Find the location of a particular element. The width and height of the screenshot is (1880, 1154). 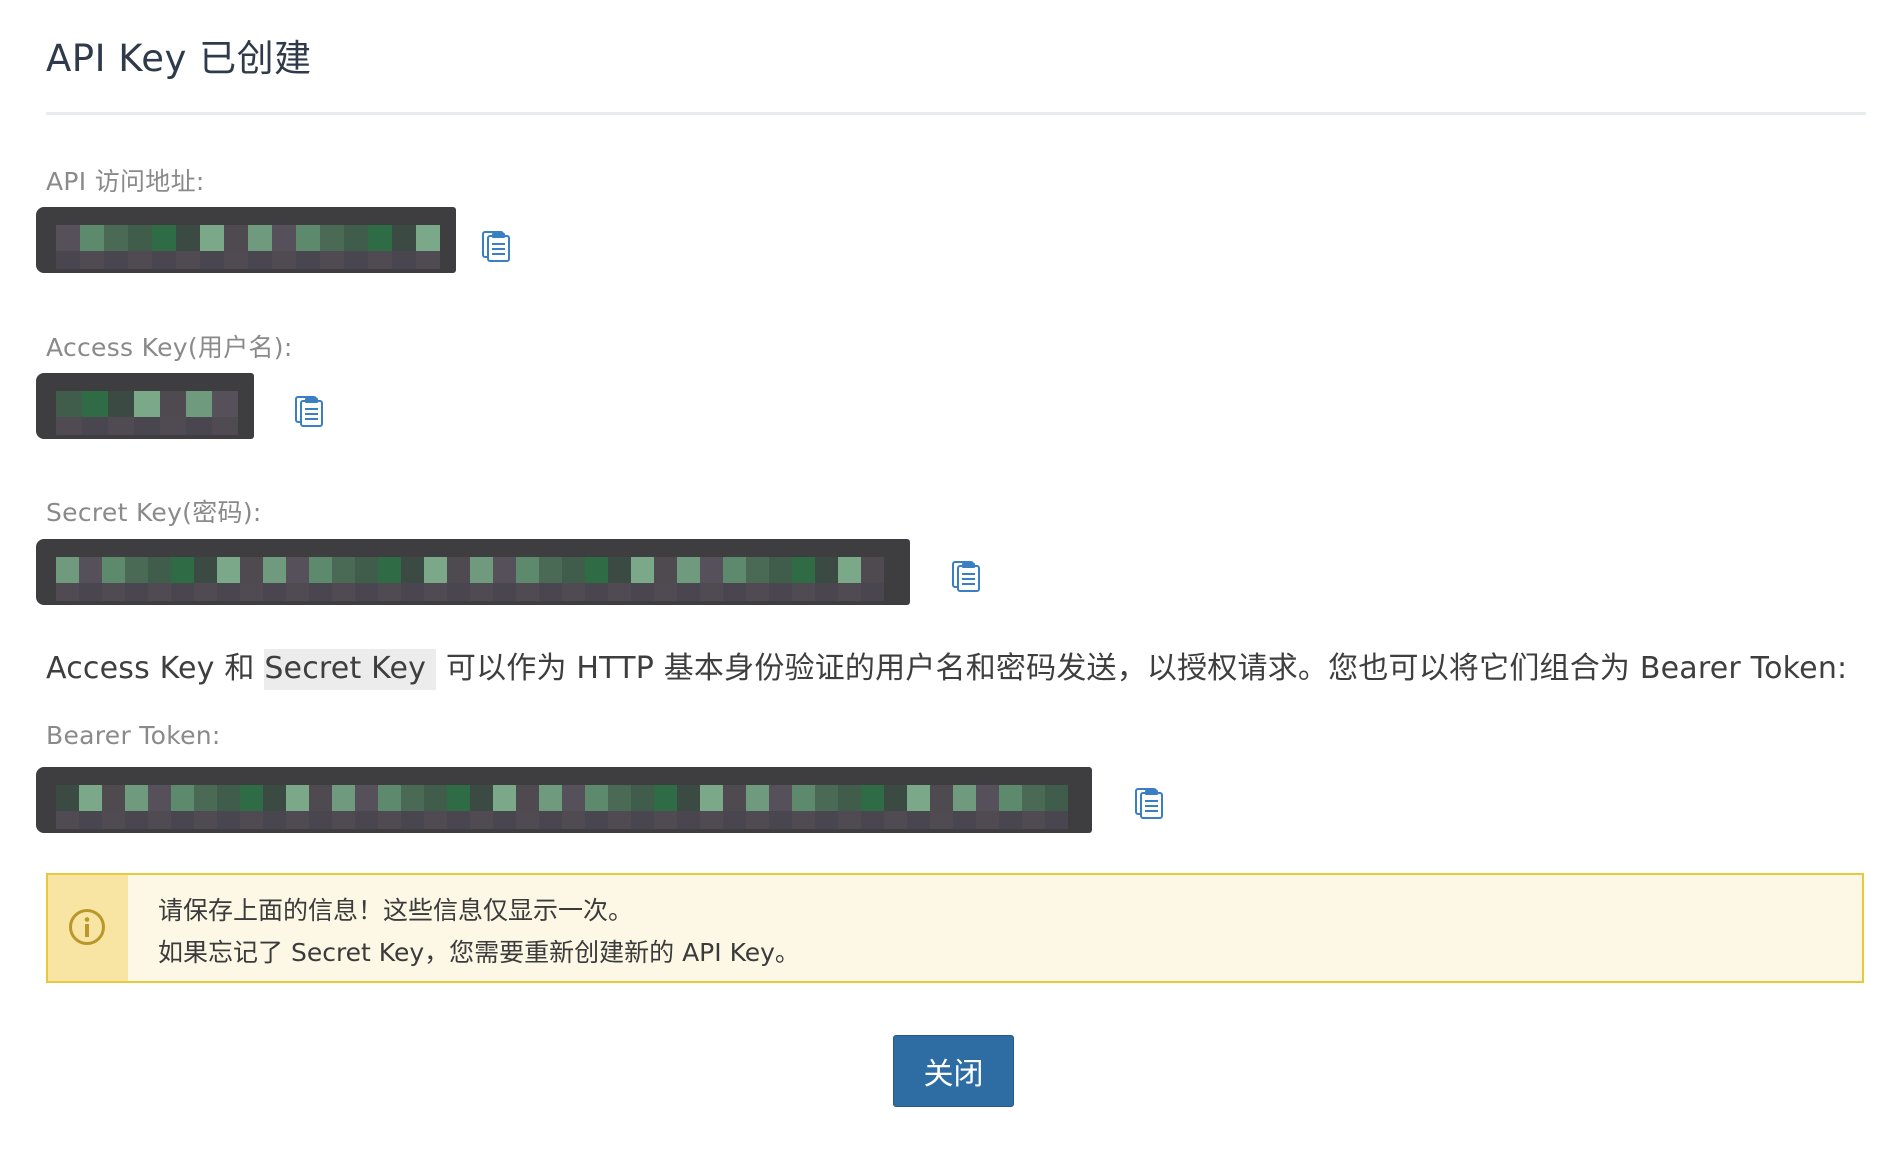

copy-secret-key-icon is located at coordinates (966, 576).